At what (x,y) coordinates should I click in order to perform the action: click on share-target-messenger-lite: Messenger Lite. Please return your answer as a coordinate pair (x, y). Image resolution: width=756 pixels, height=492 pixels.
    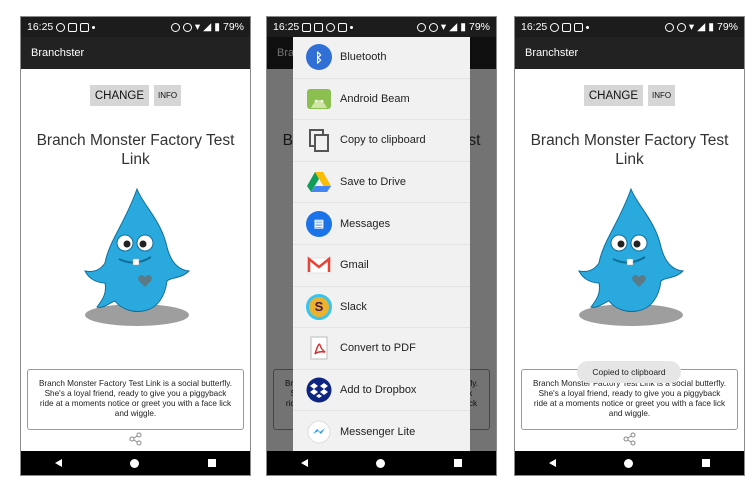
    Looking at the image, I should click on (381, 432).